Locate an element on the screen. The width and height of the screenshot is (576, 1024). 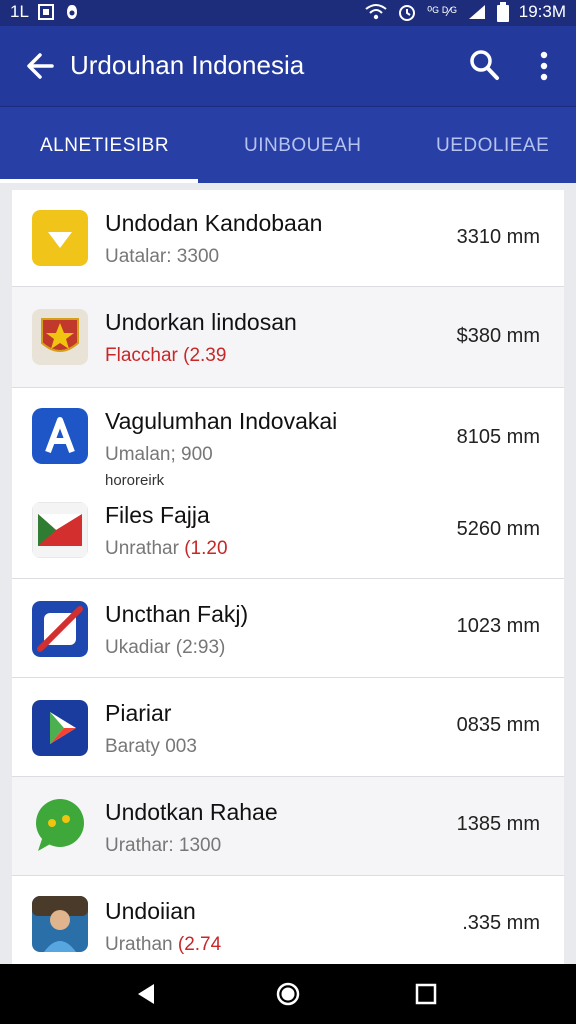
app-subtitle: Baraty 003 is located at coordinates (151, 747).